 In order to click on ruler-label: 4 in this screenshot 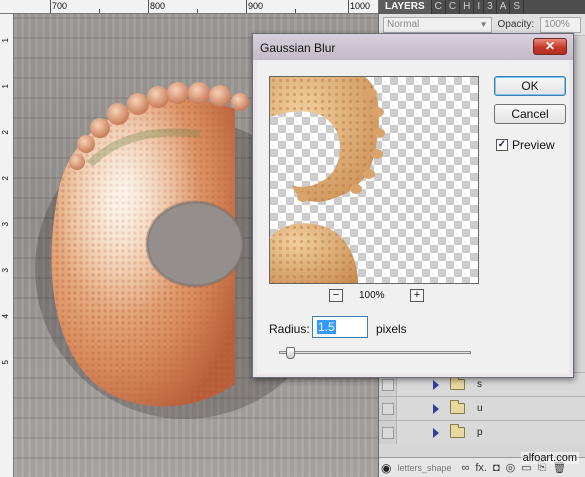, I will do `click(5, 316)`.